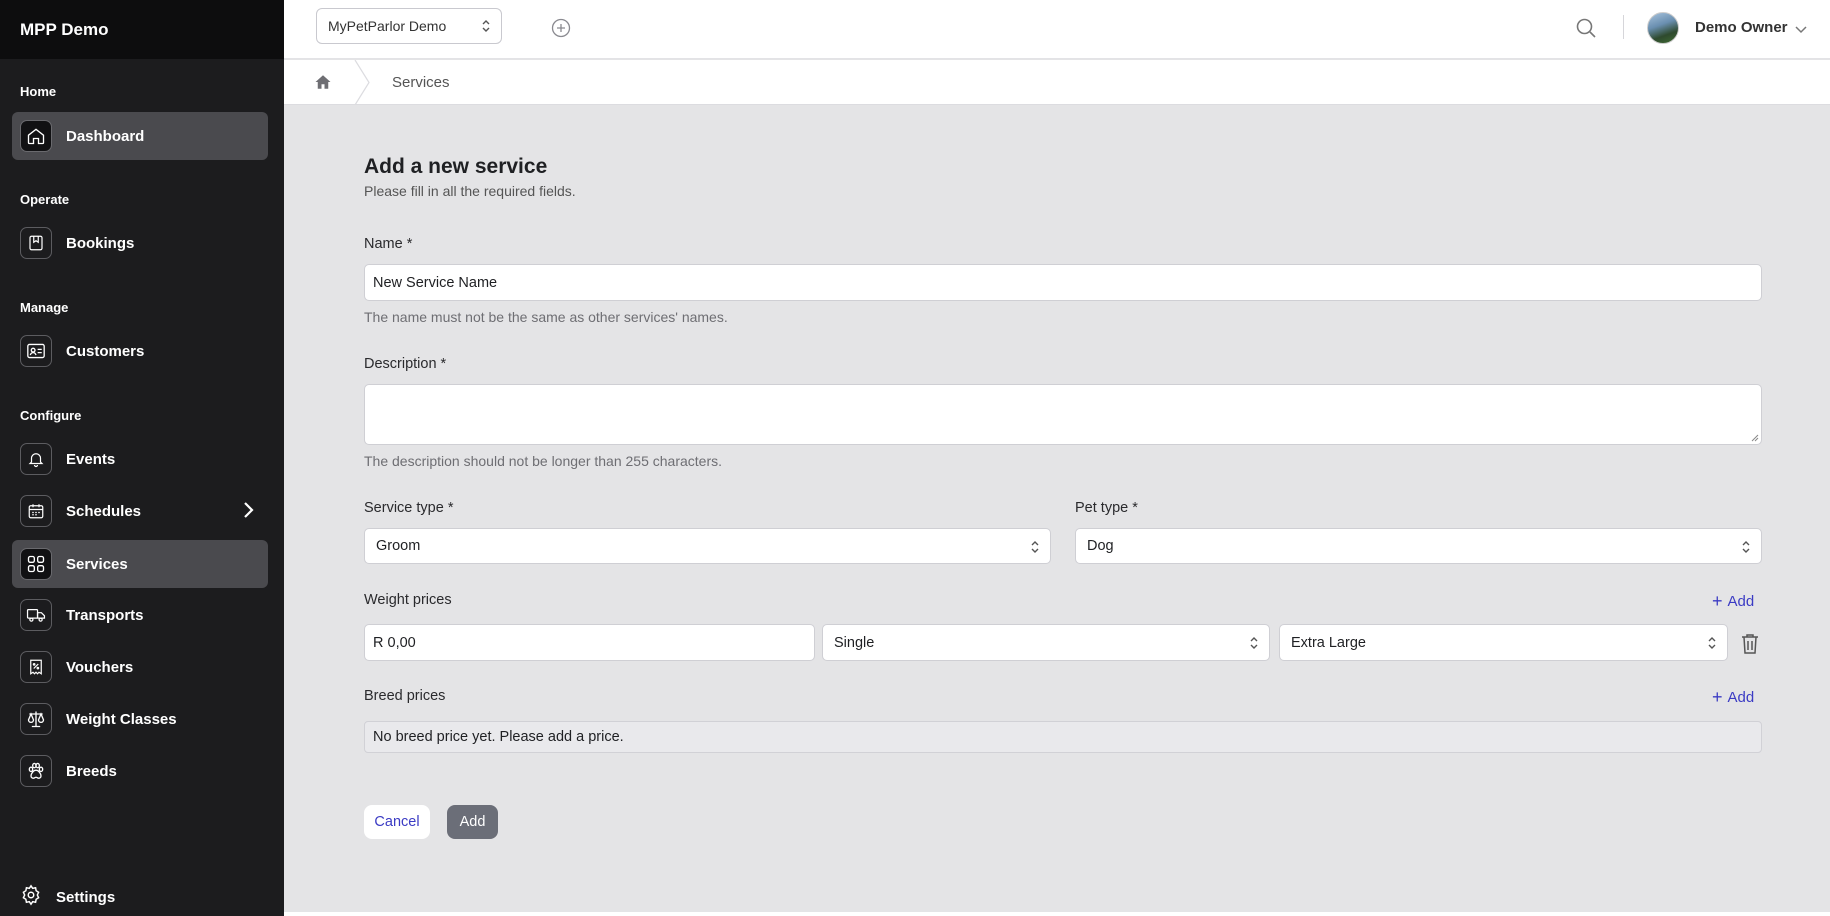  I want to click on weight-class-value: Extra Large, so click(1328, 642).